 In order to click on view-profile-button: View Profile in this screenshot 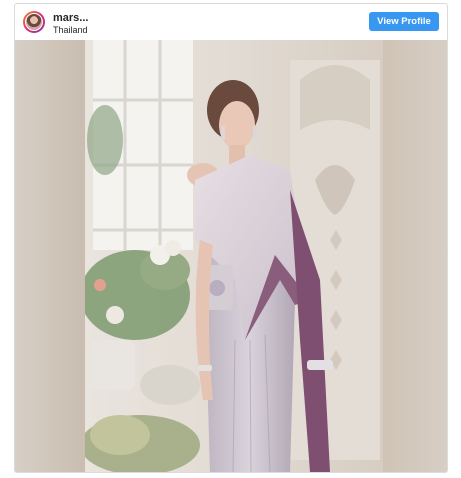, I will do `click(404, 21)`.